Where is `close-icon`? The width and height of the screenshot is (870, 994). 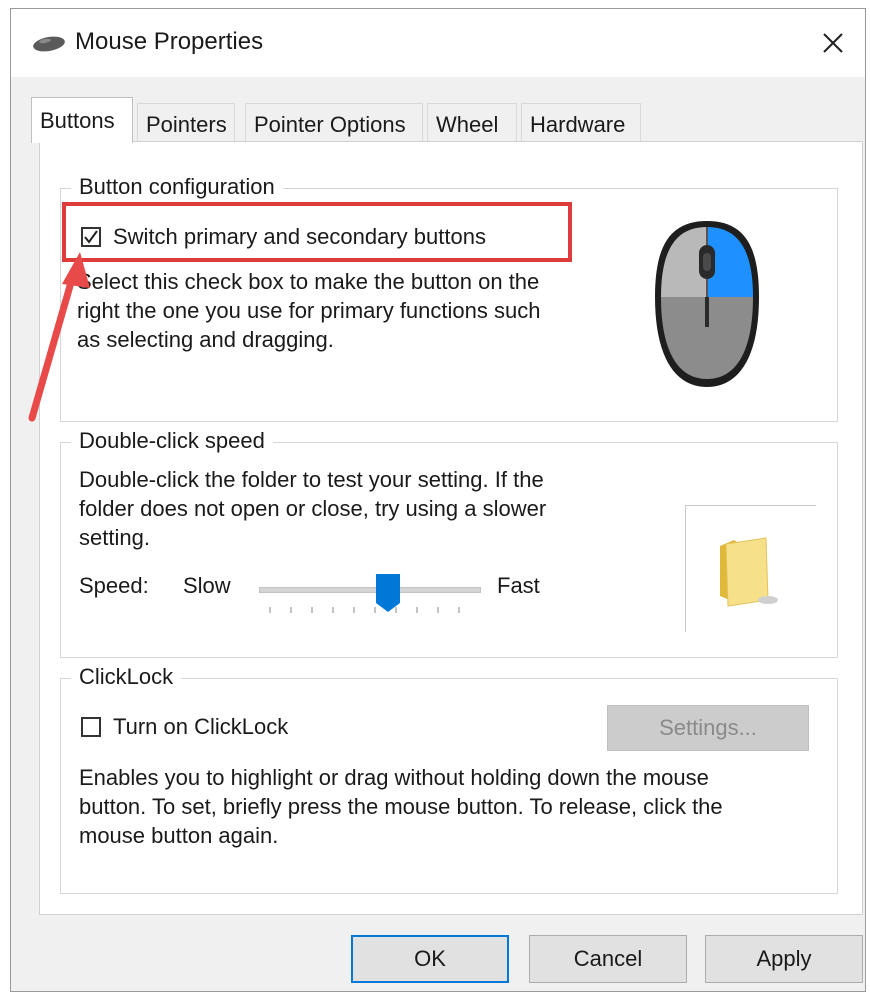 close-icon is located at coordinates (833, 43).